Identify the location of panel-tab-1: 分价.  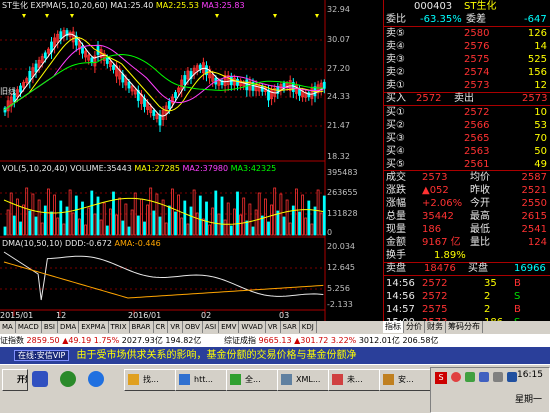
(414, 327).